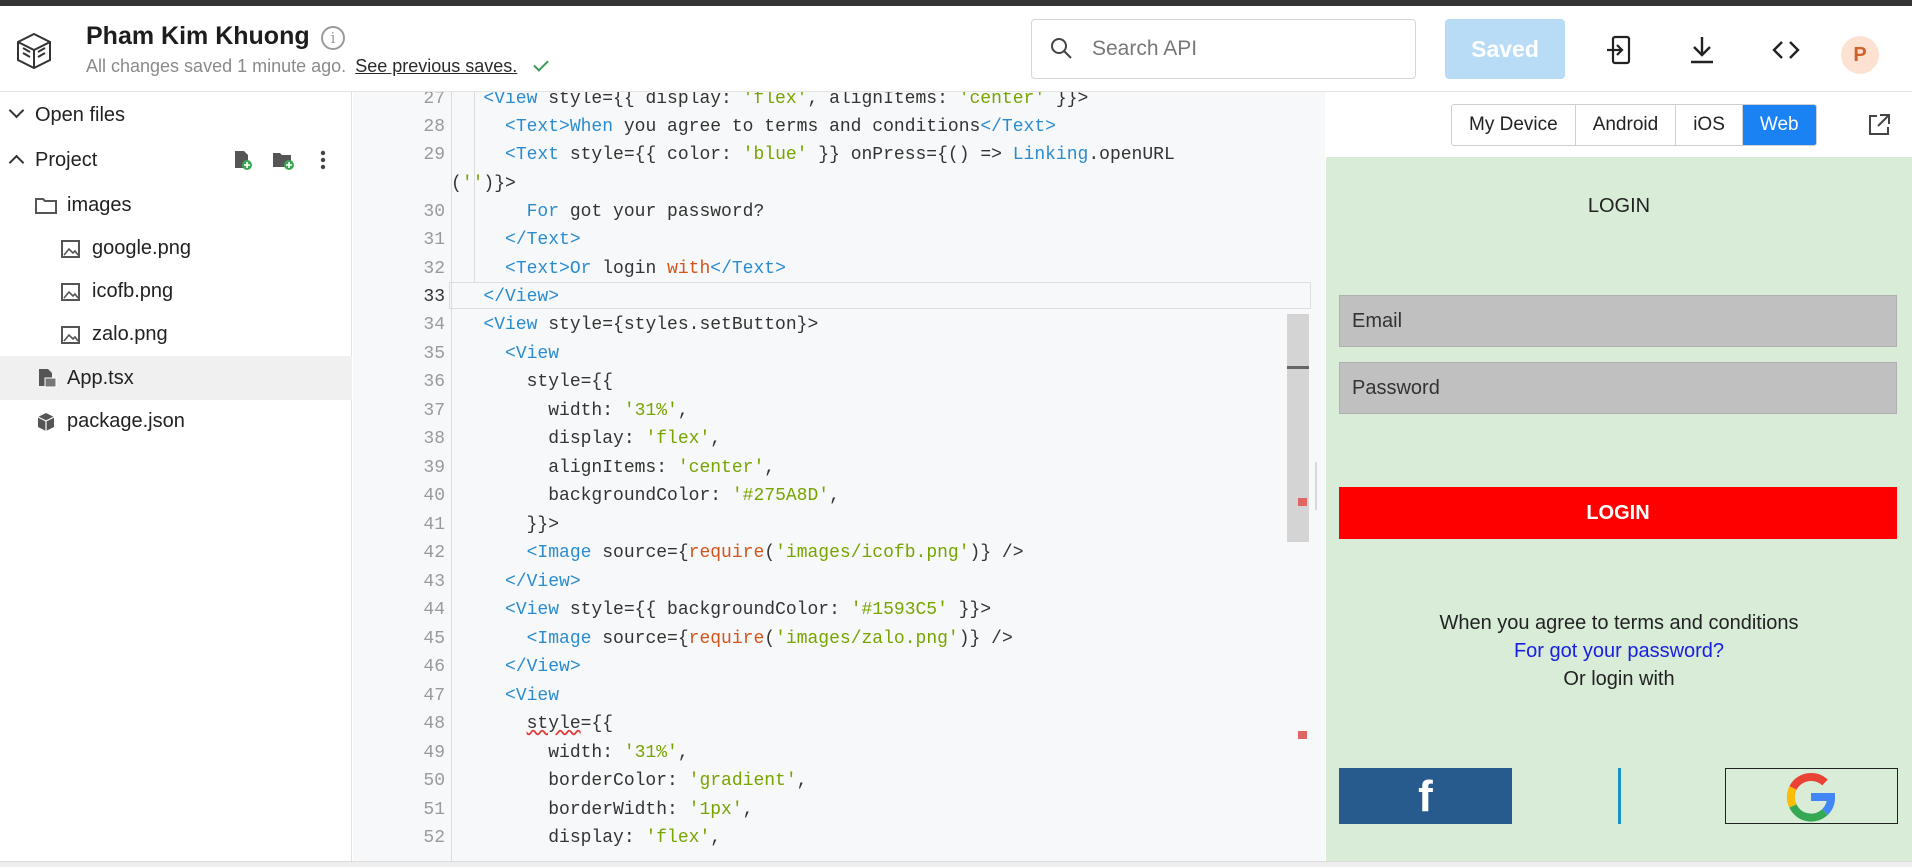 This screenshot has width=1912, height=867. I want to click on line-number: 38, so click(434, 439).